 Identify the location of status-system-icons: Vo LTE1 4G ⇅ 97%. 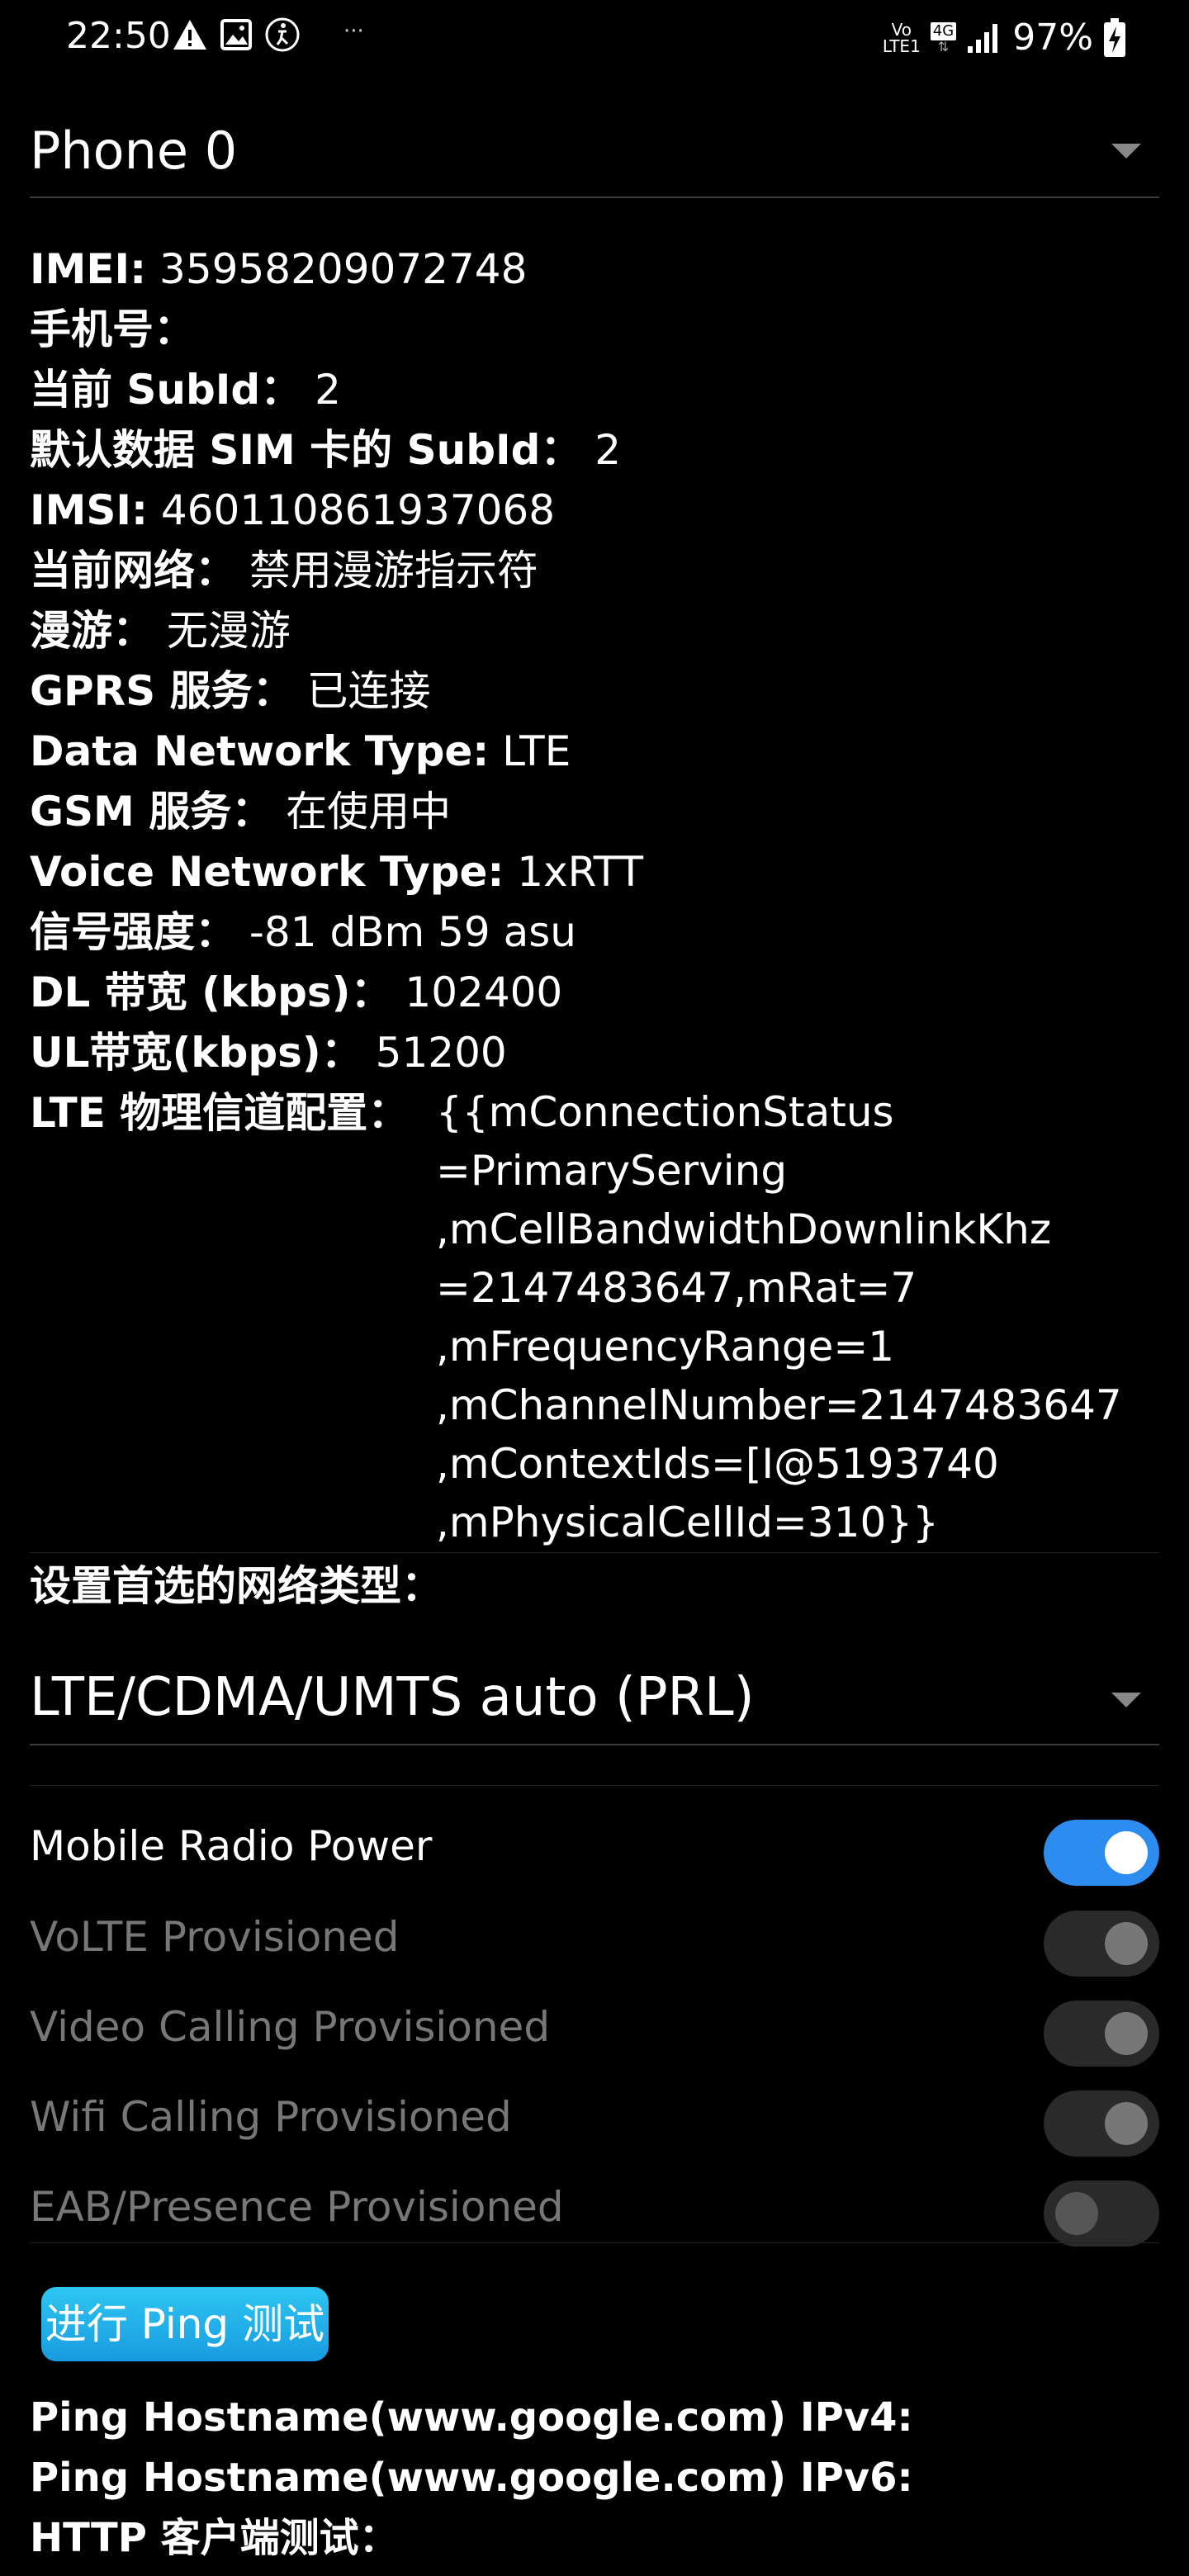
(1004, 38).